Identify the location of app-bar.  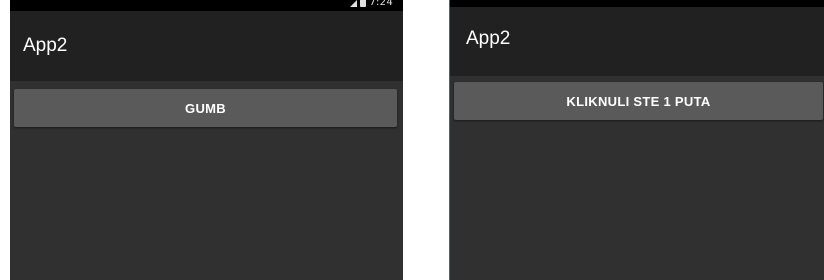
(206, 46).